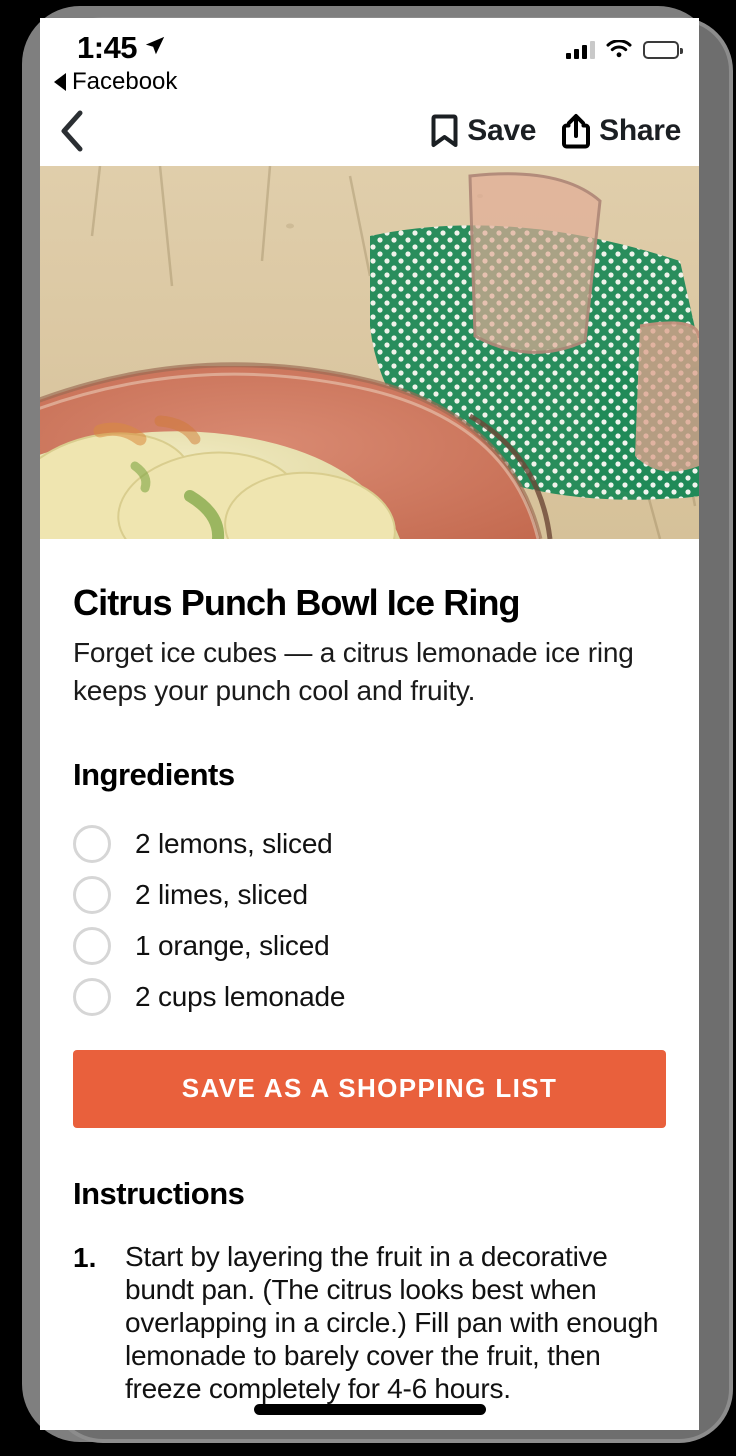  What do you see at coordinates (240, 997) in the screenshot?
I see `ingredient-label: 2 cups lemonade` at bounding box center [240, 997].